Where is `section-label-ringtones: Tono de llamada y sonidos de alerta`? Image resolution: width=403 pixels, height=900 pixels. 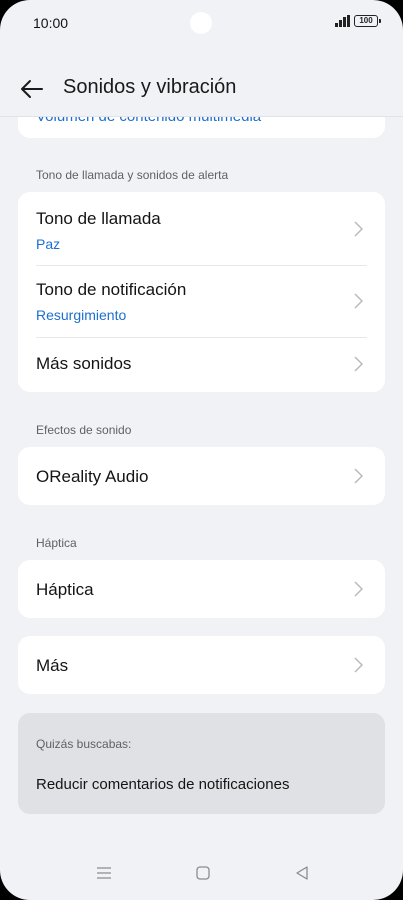 section-label-ringtones: Tono de llamada y sonidos de alerta is located at coordinates (132, 175).